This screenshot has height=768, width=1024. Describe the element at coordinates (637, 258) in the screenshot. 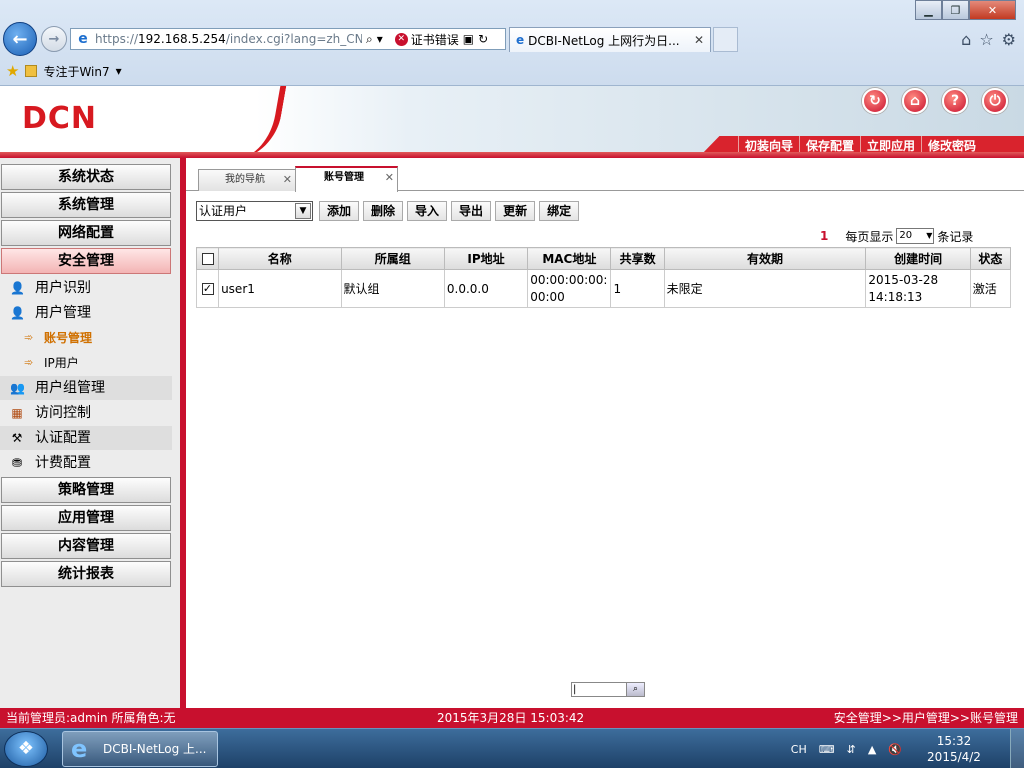

I see `column-header-share: 共享数` at that location.